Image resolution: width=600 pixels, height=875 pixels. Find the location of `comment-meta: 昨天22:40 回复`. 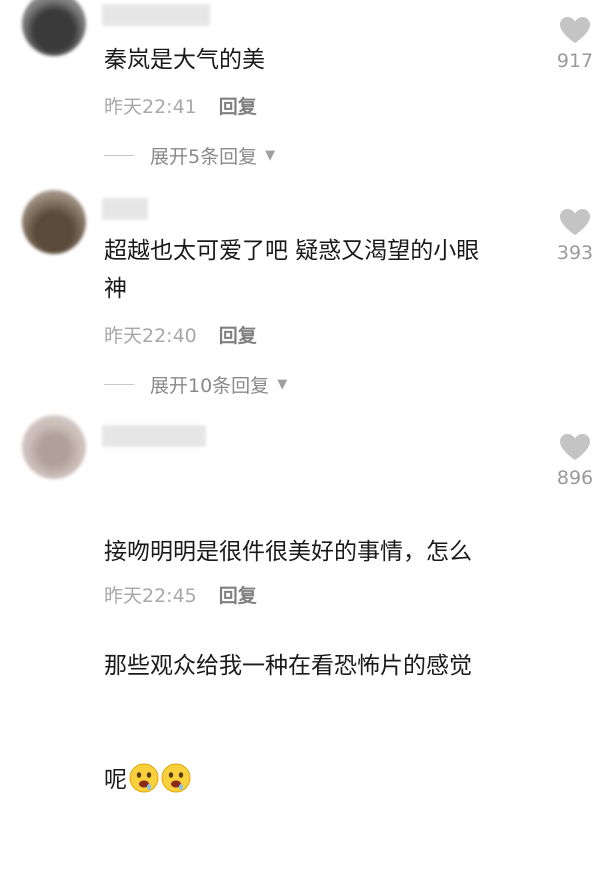

comment-meta: 昨天22:40 回复 is located at coordinates (180, 334).